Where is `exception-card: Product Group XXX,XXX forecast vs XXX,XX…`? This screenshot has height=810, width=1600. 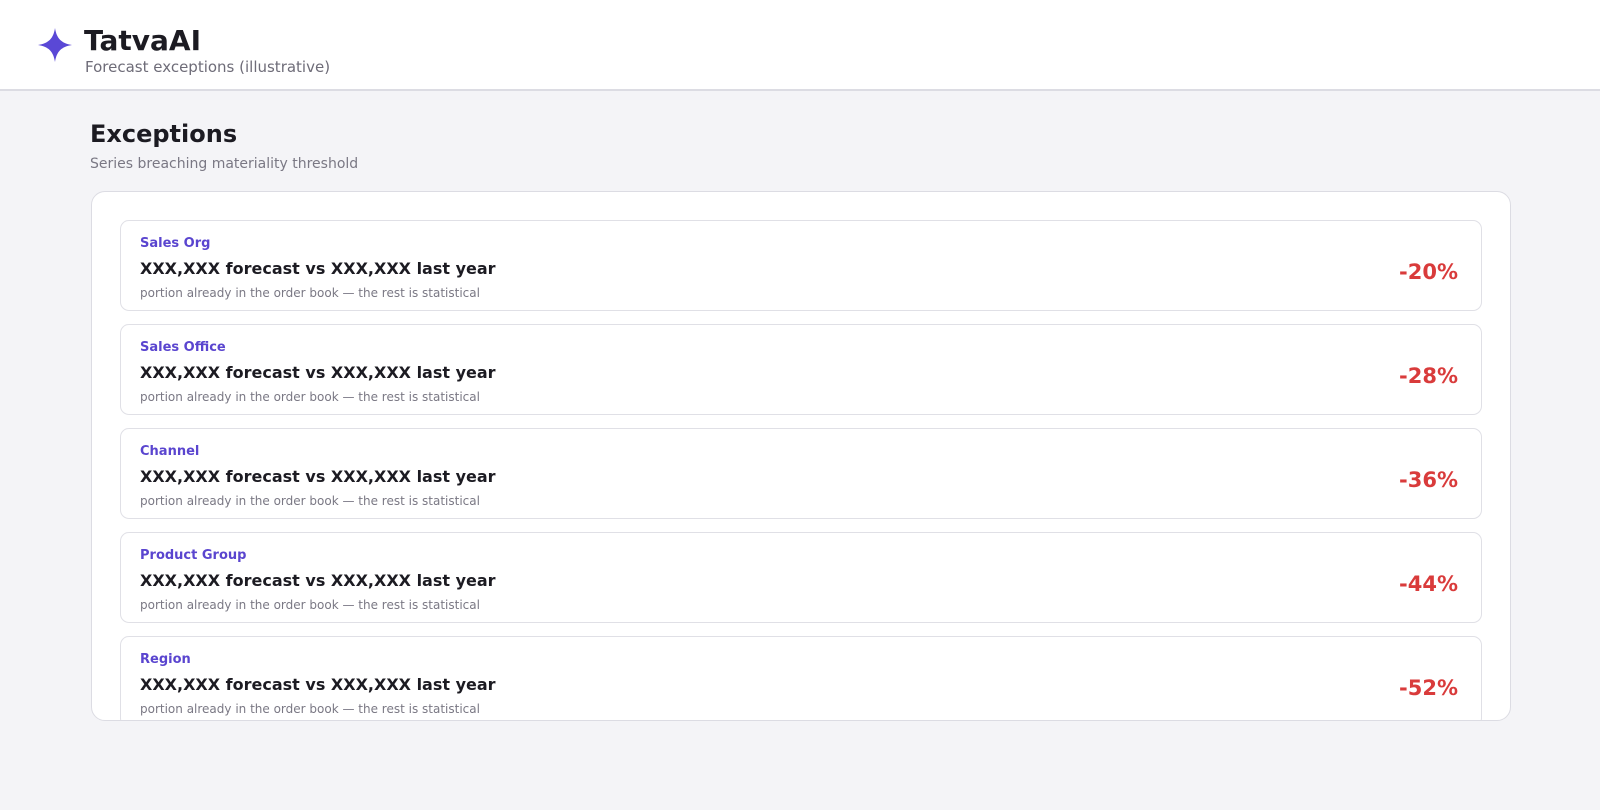
exception-card: Product Group XXX,XXX forecast vs XXX,XX… is located at coordinates (801, 577).